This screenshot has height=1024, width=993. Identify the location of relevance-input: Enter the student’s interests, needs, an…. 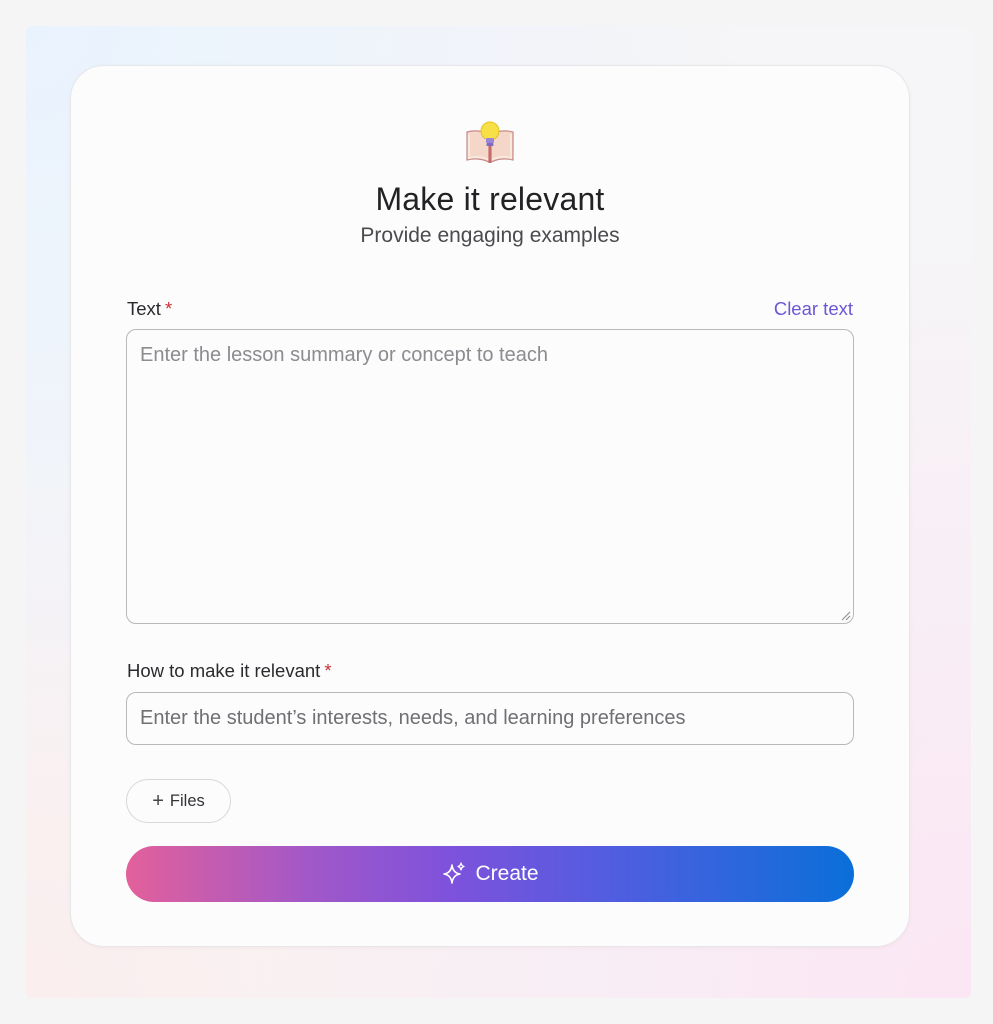
(490, 718).